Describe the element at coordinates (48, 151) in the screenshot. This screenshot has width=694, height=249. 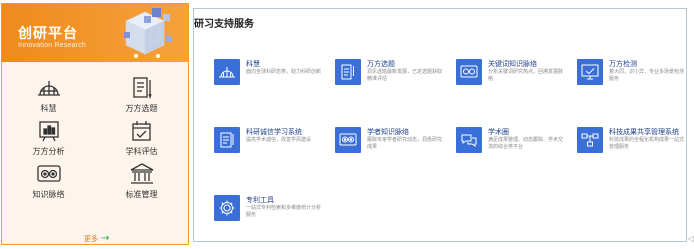
I see `platform-item-label: 万方分析` at that location.